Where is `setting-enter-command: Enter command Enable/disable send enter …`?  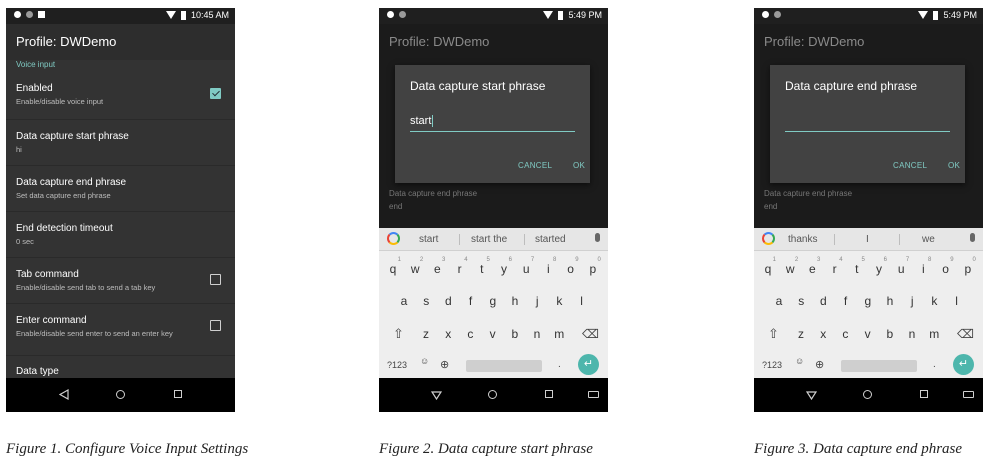 setting-enter-command: Enter command Enable/disable send enter … is located at coordinates (120, 330).